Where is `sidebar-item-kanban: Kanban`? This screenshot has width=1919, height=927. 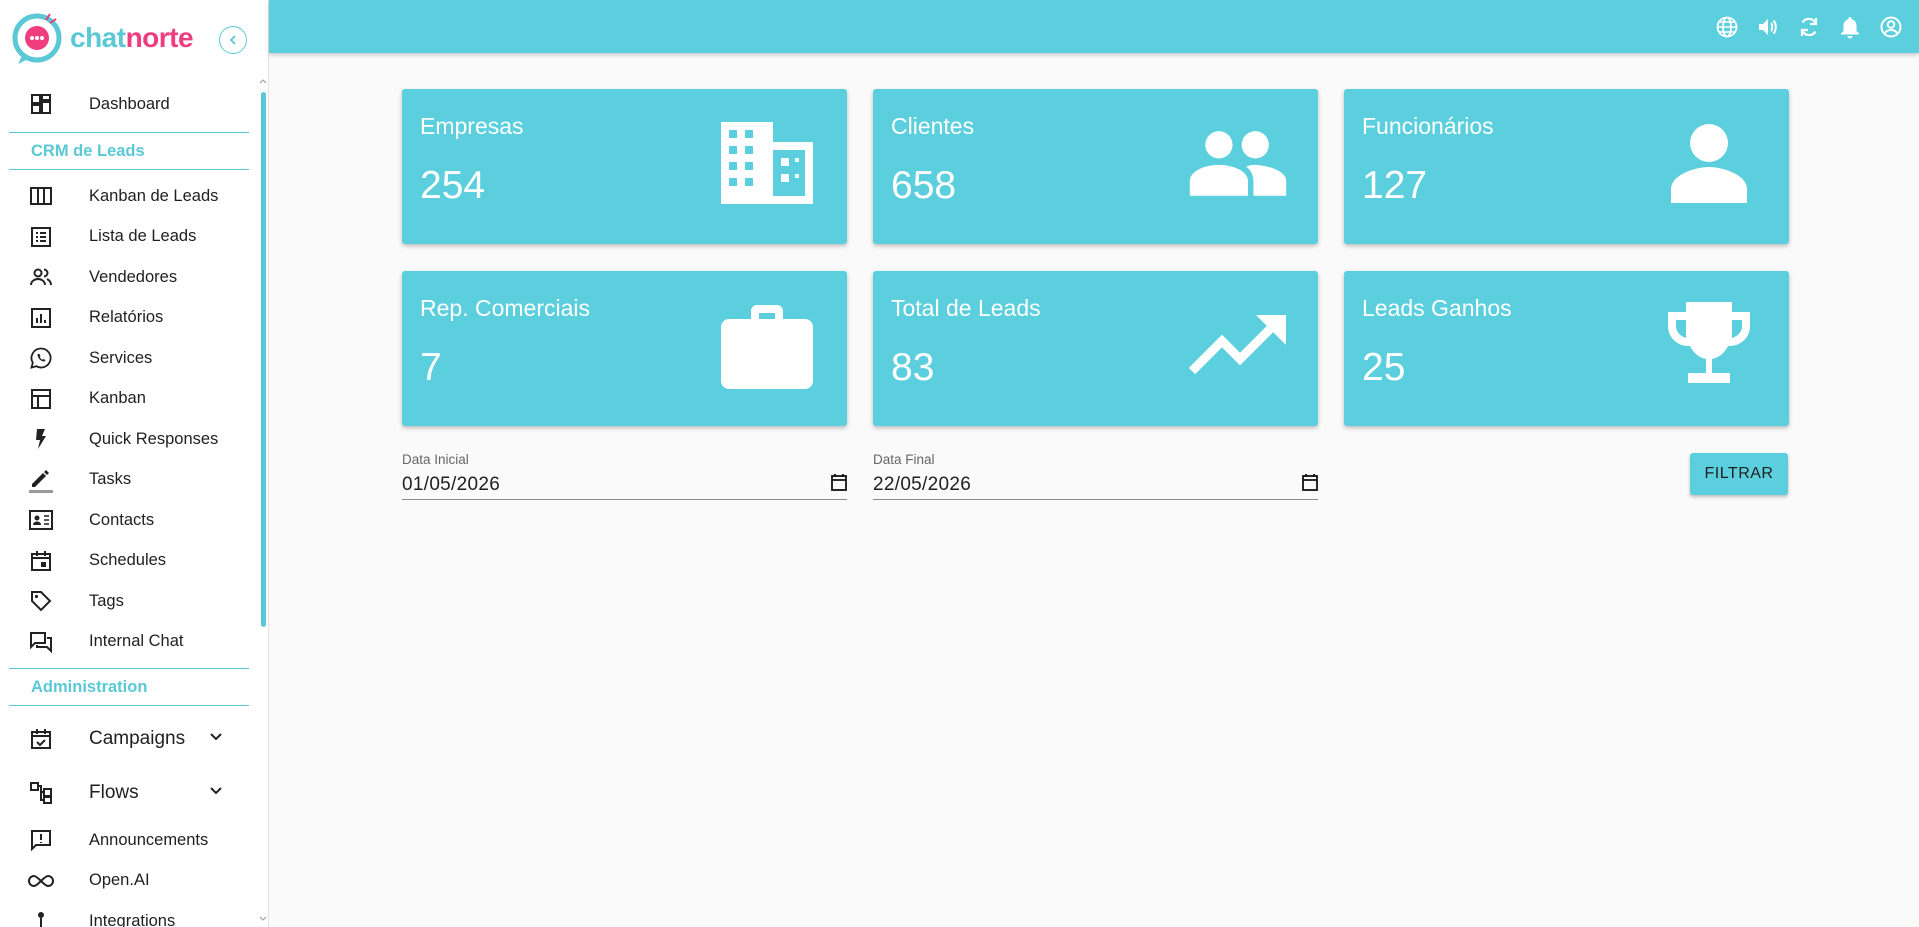 sidebar-item-kanban: Kanban is located at coordinates (129, 399).